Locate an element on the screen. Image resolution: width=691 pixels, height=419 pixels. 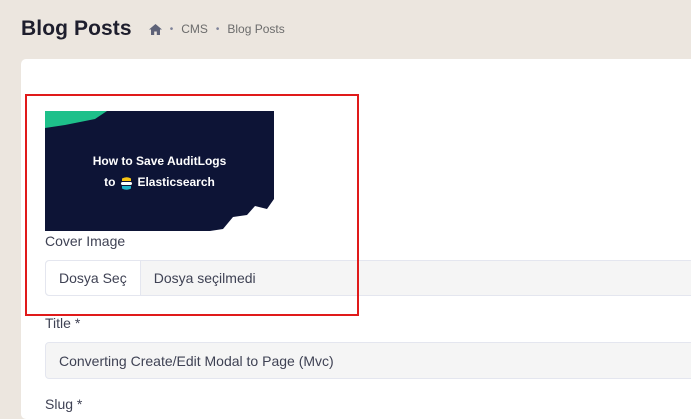
slug-label: Slug * is located at coordinates (64, 404).